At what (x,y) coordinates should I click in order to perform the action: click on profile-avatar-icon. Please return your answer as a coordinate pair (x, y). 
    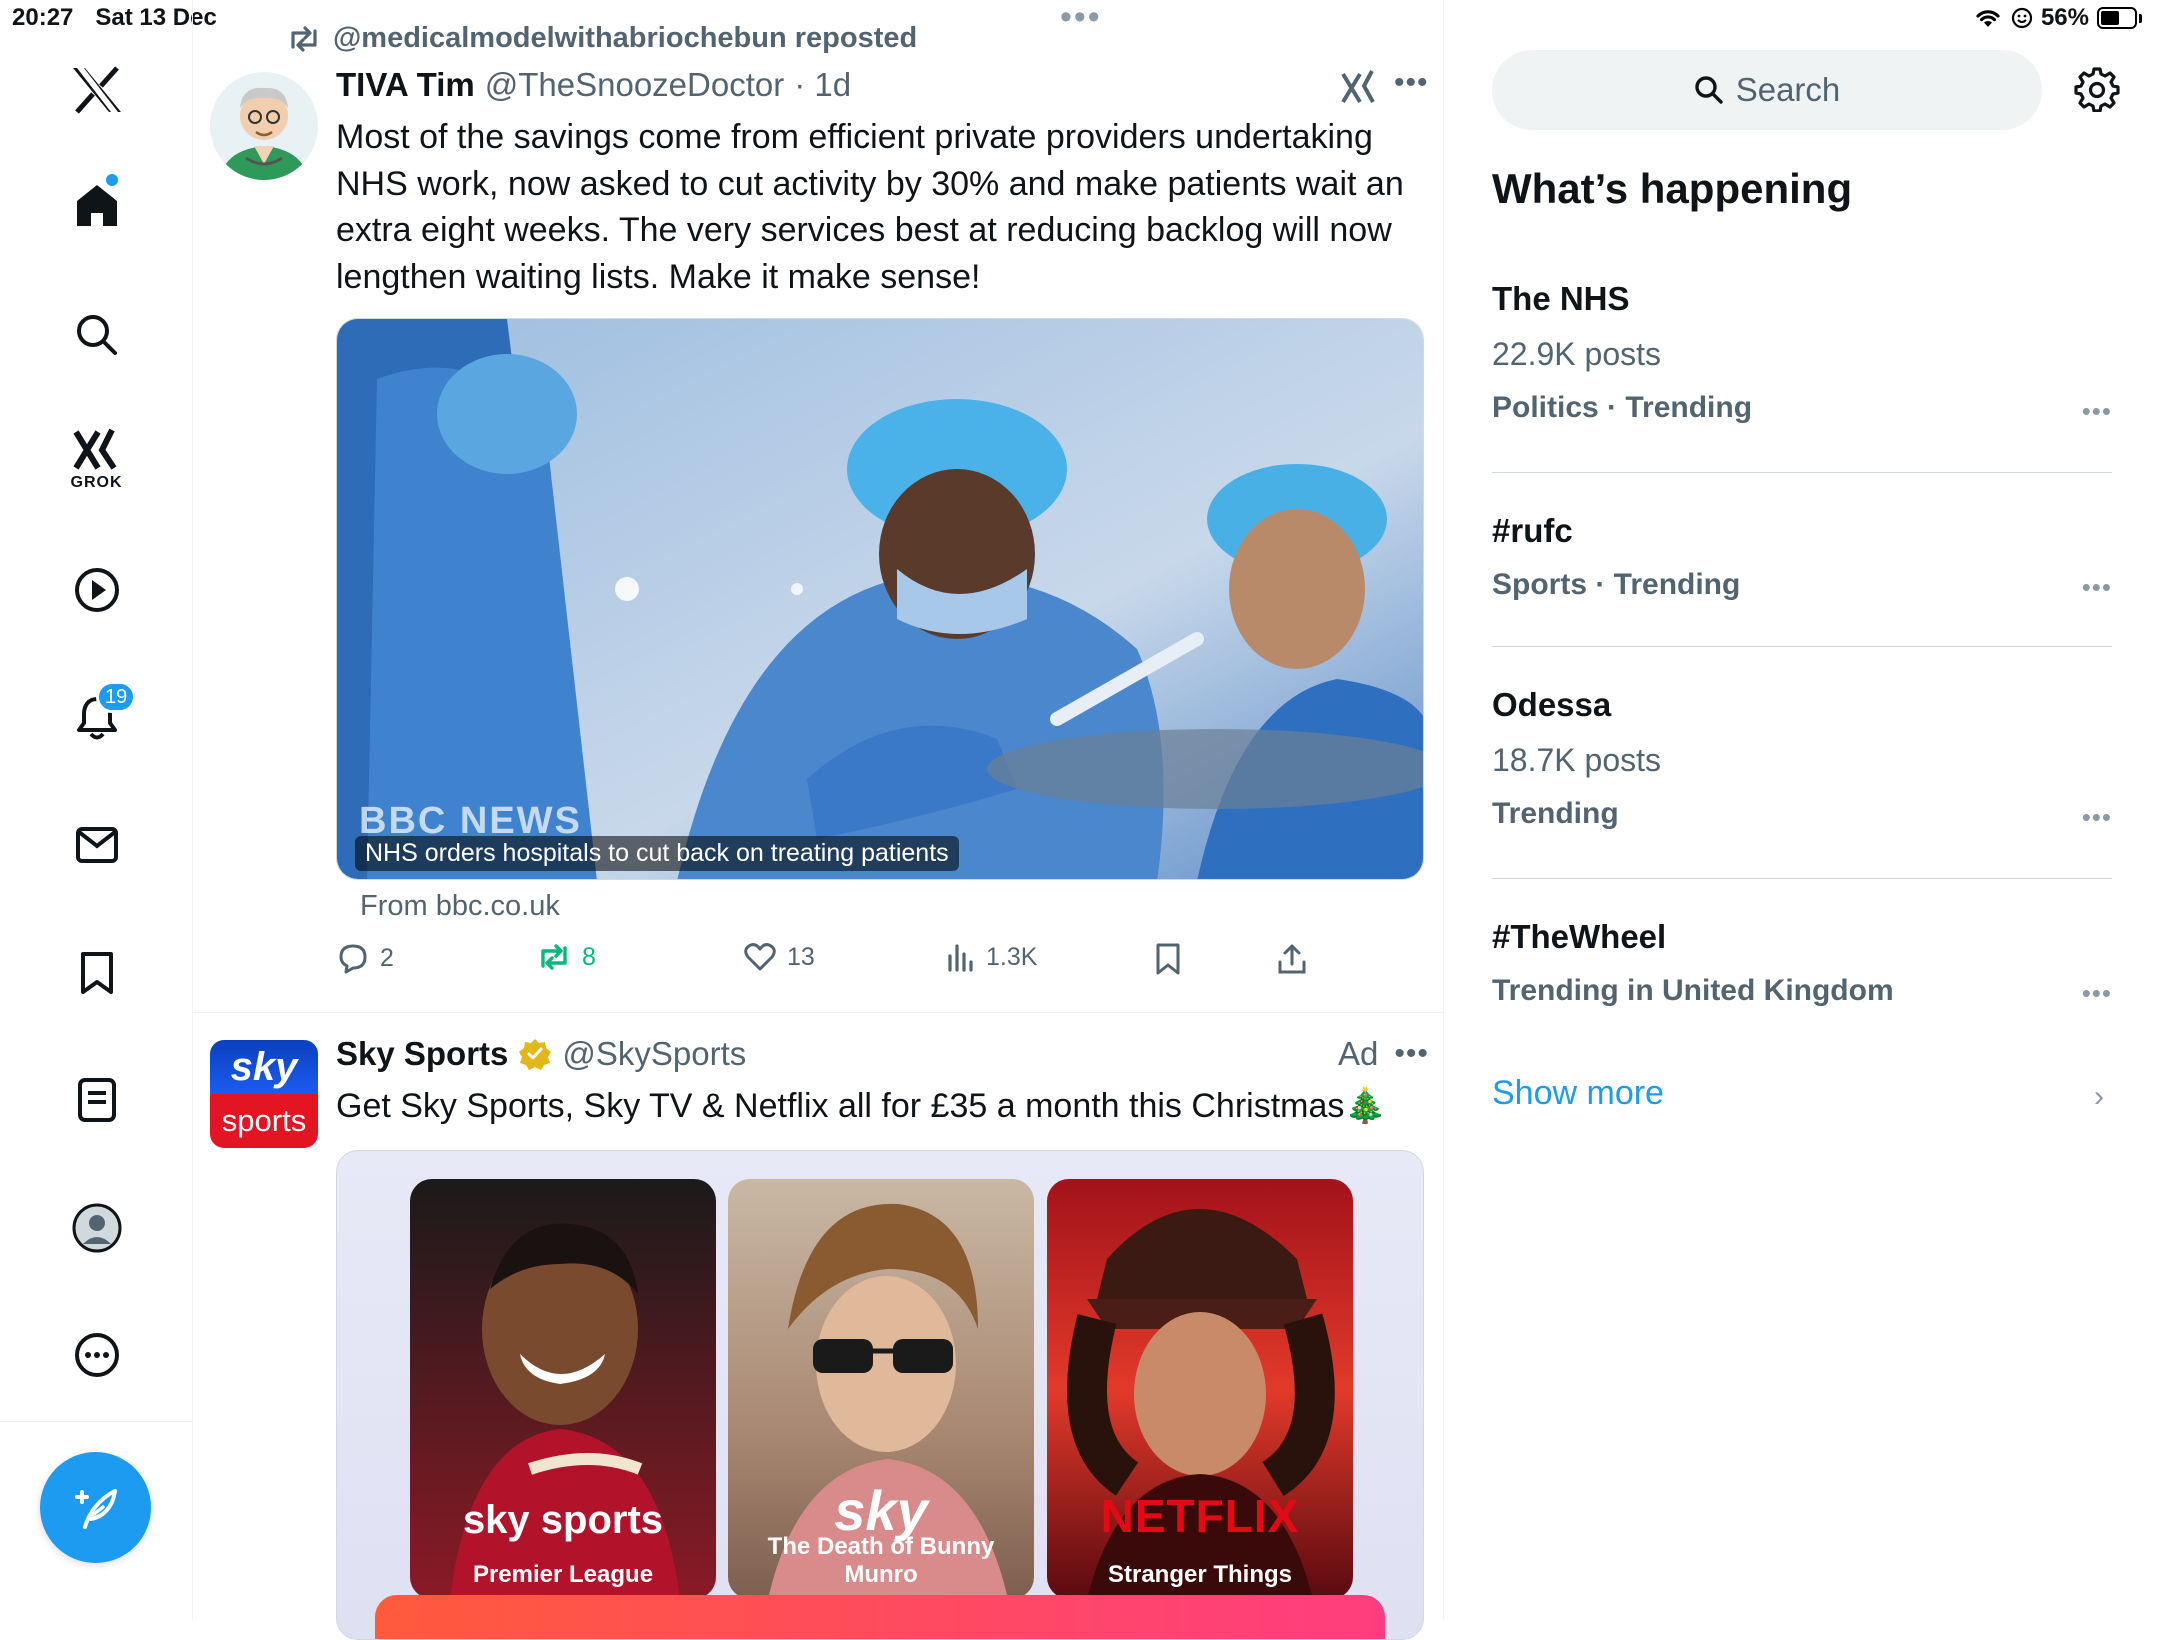
    Looking at the image, I should click on (96, 1228).